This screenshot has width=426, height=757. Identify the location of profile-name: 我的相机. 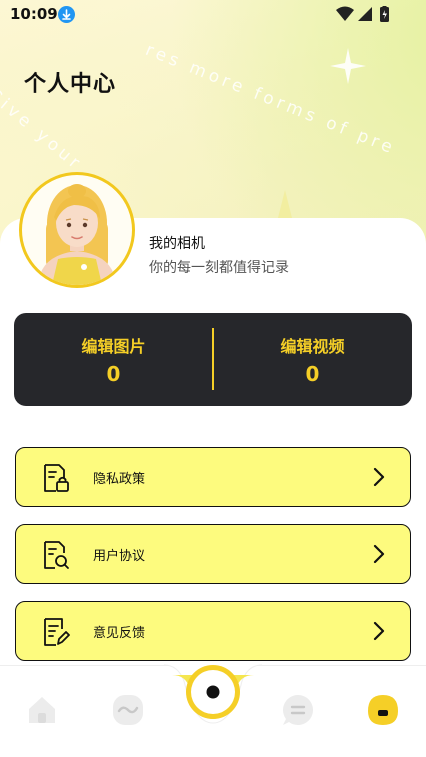
(177, 244).